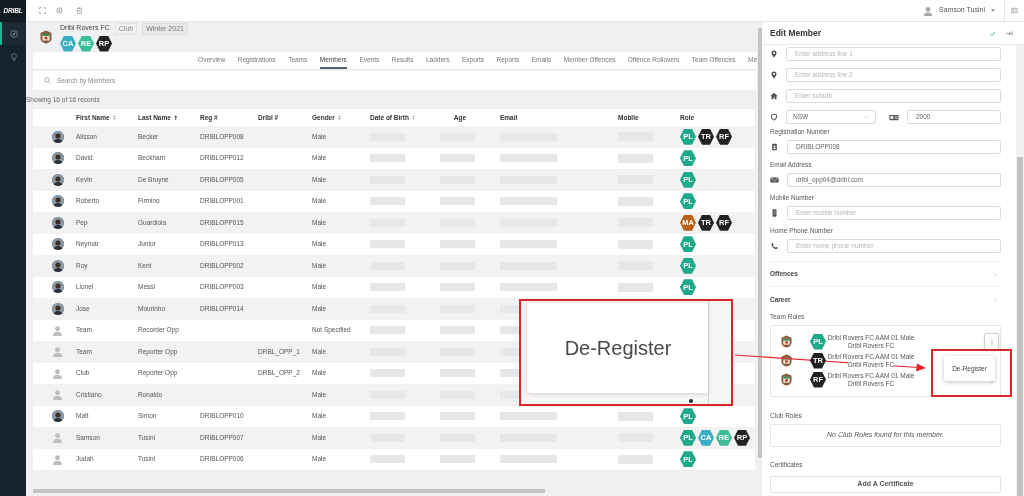 The width and height of the screenshot is (1024, 496). Describe the element at coordinates (795, 33) in the screenshot. I see `panel-title: Edit Member` at that location.